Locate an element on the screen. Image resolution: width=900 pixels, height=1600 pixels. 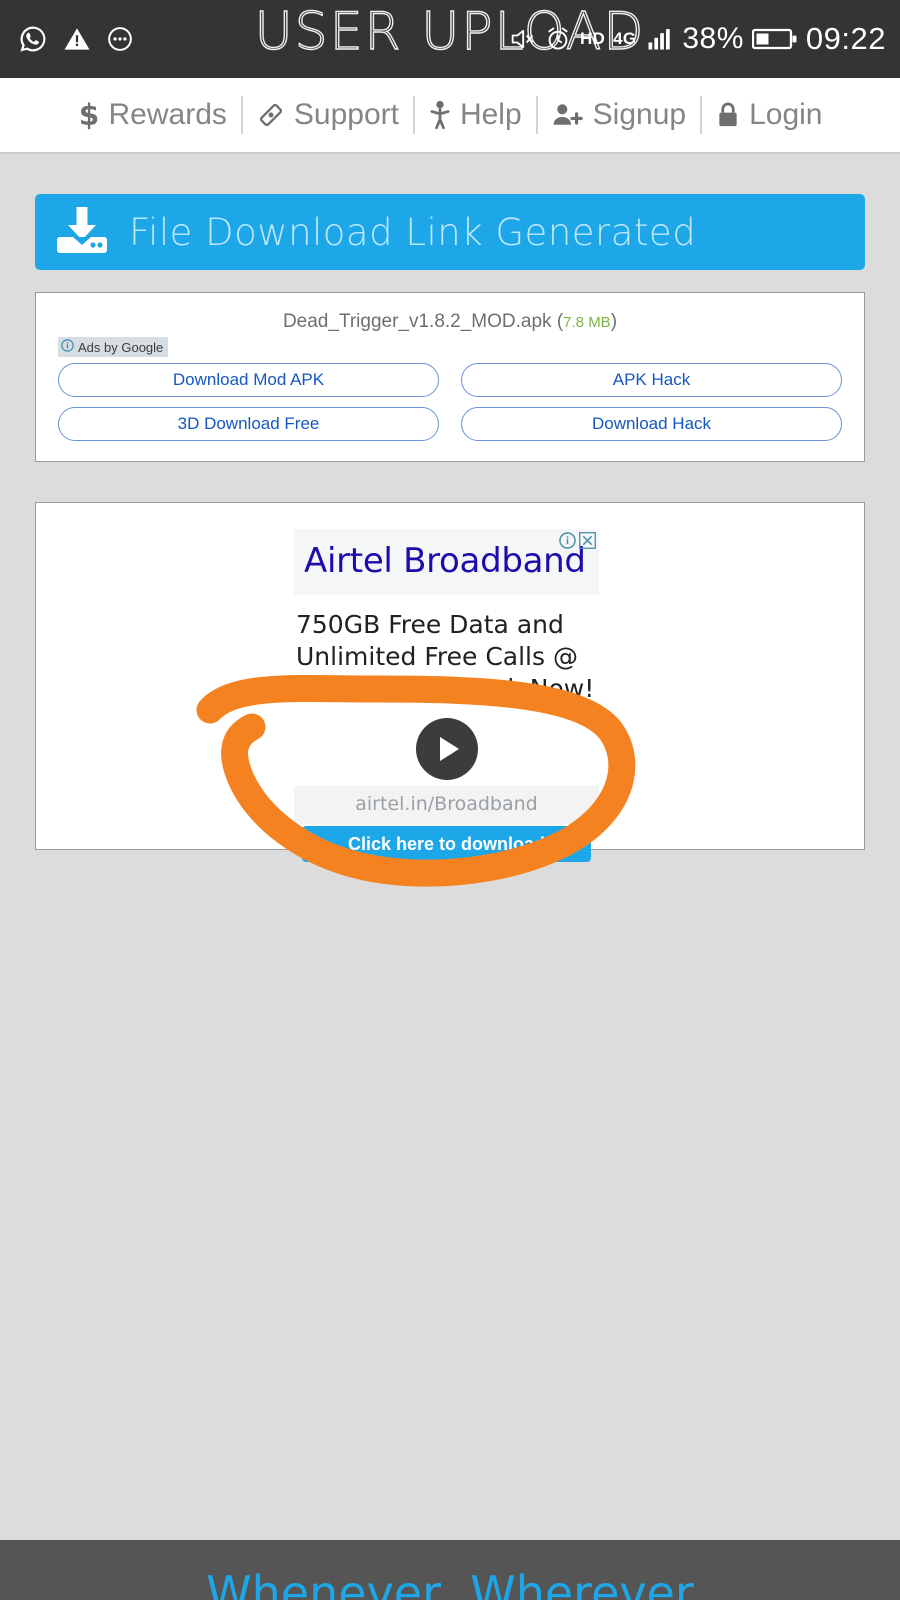
page-footer: Whenever, Wherever is located at coordinates (450, 1570).